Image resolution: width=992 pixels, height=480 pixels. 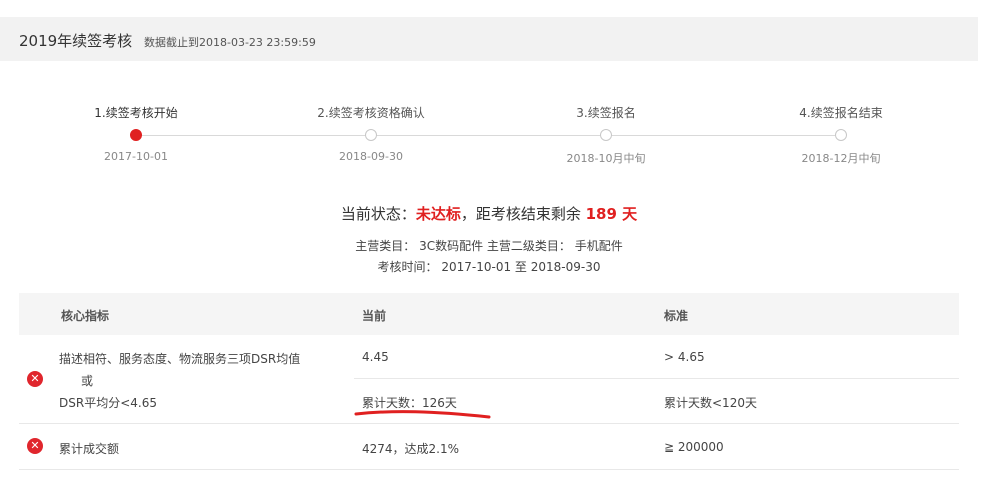 What do you see at coordinates (521, 267) in the screenshot?
I see `period-value: 2017-10-01 至 2018-09-30` at bounding box center [521, 267].